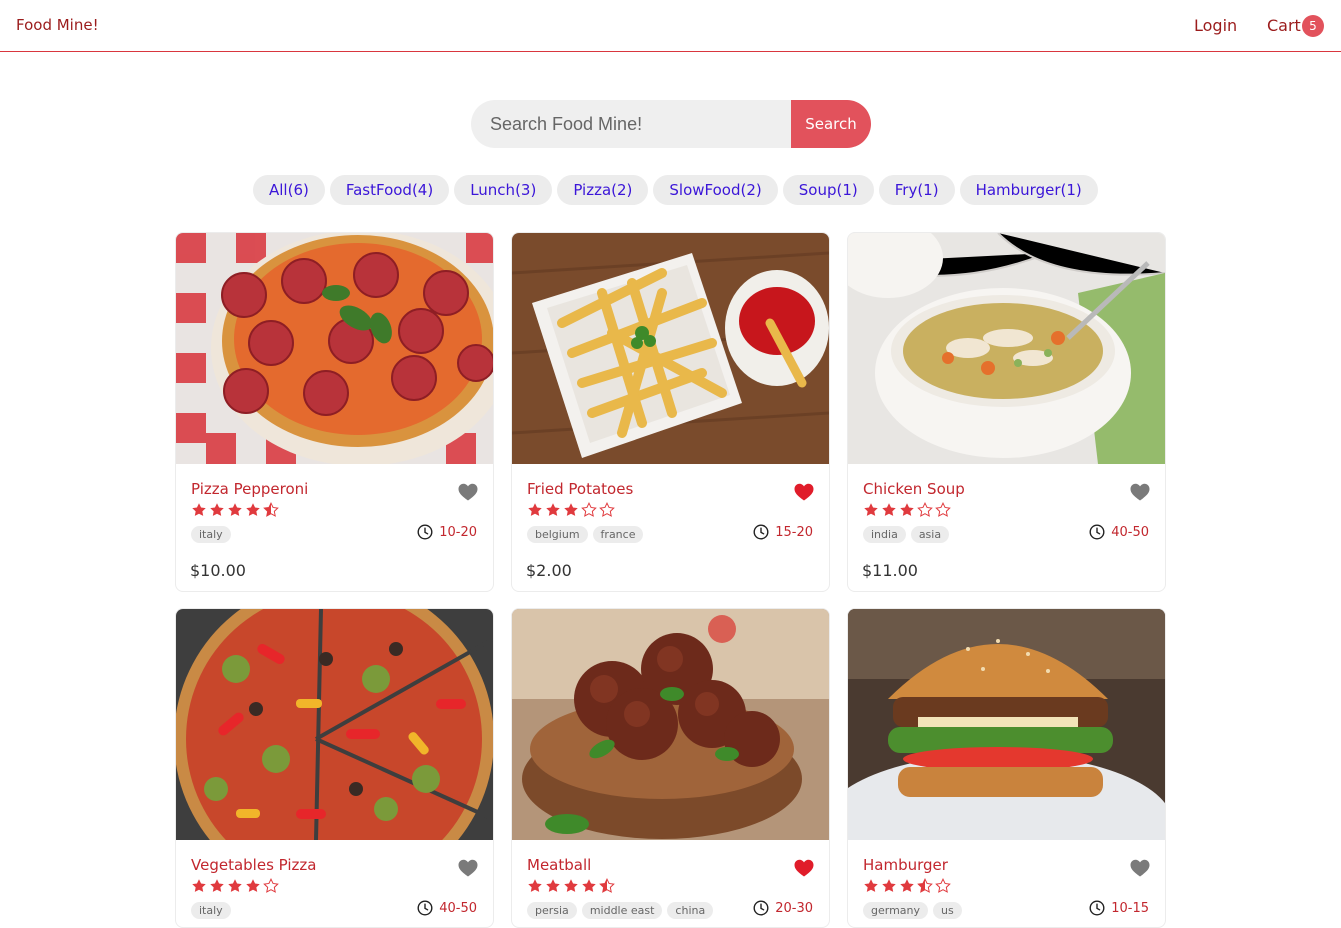 The width and height of the screenshot is (1341, 928). What do you see at coordinates (914, 489) in the screenshot?
I see `food-name: Chicken Soup` at bounding box center [914, 489].